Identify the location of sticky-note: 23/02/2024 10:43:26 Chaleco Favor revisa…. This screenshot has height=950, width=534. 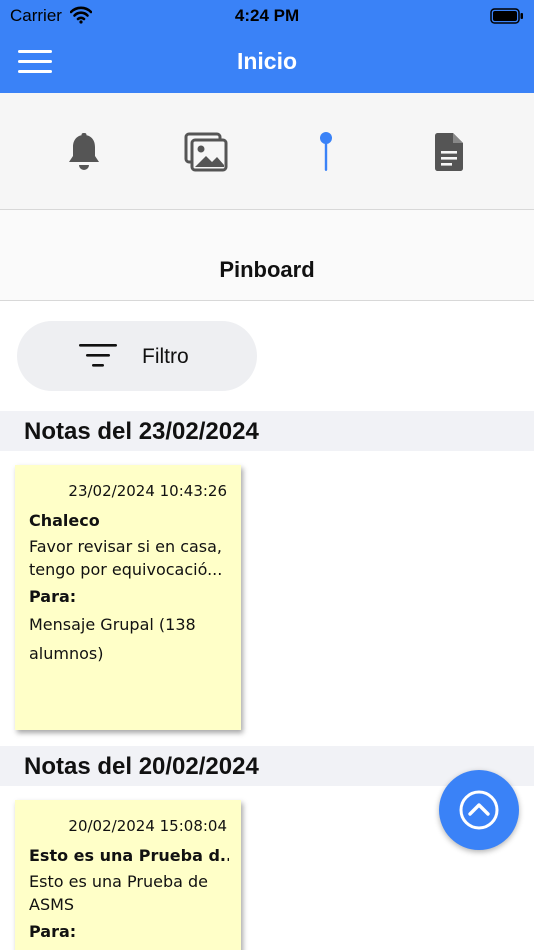
(128, 597).